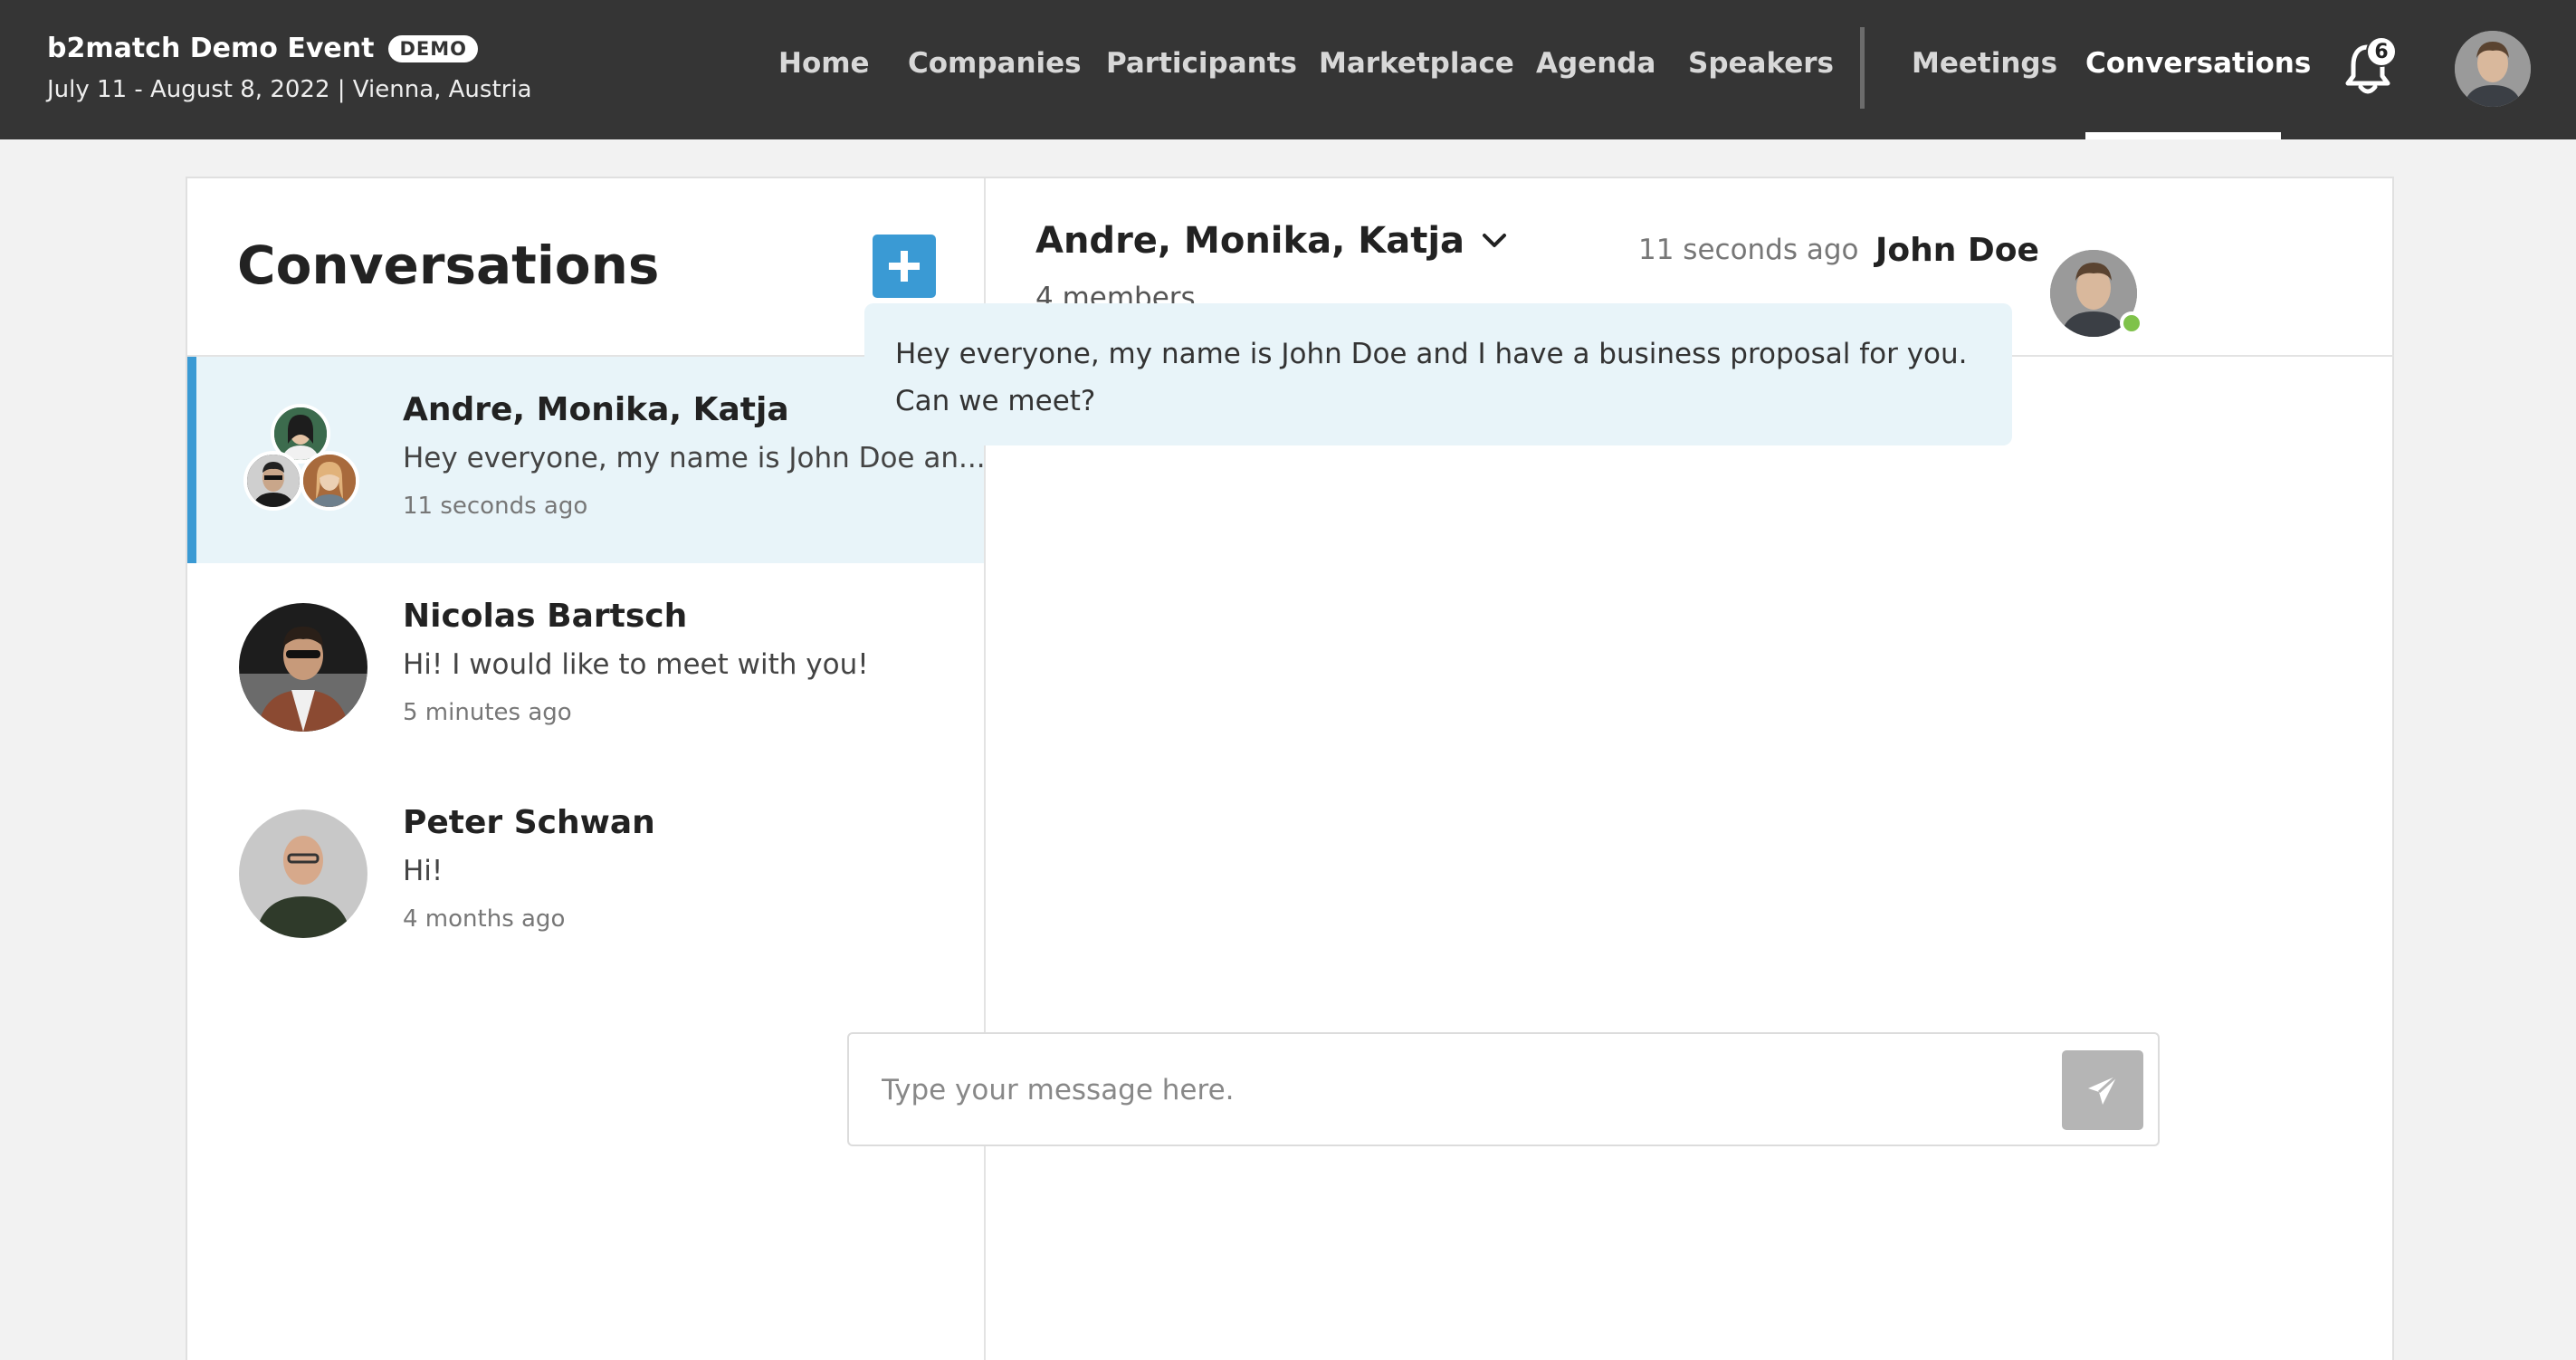 The width and height of the screenshot is (2576, 1360). I want to click on demo-badge: DEMO, so click(433, 48).